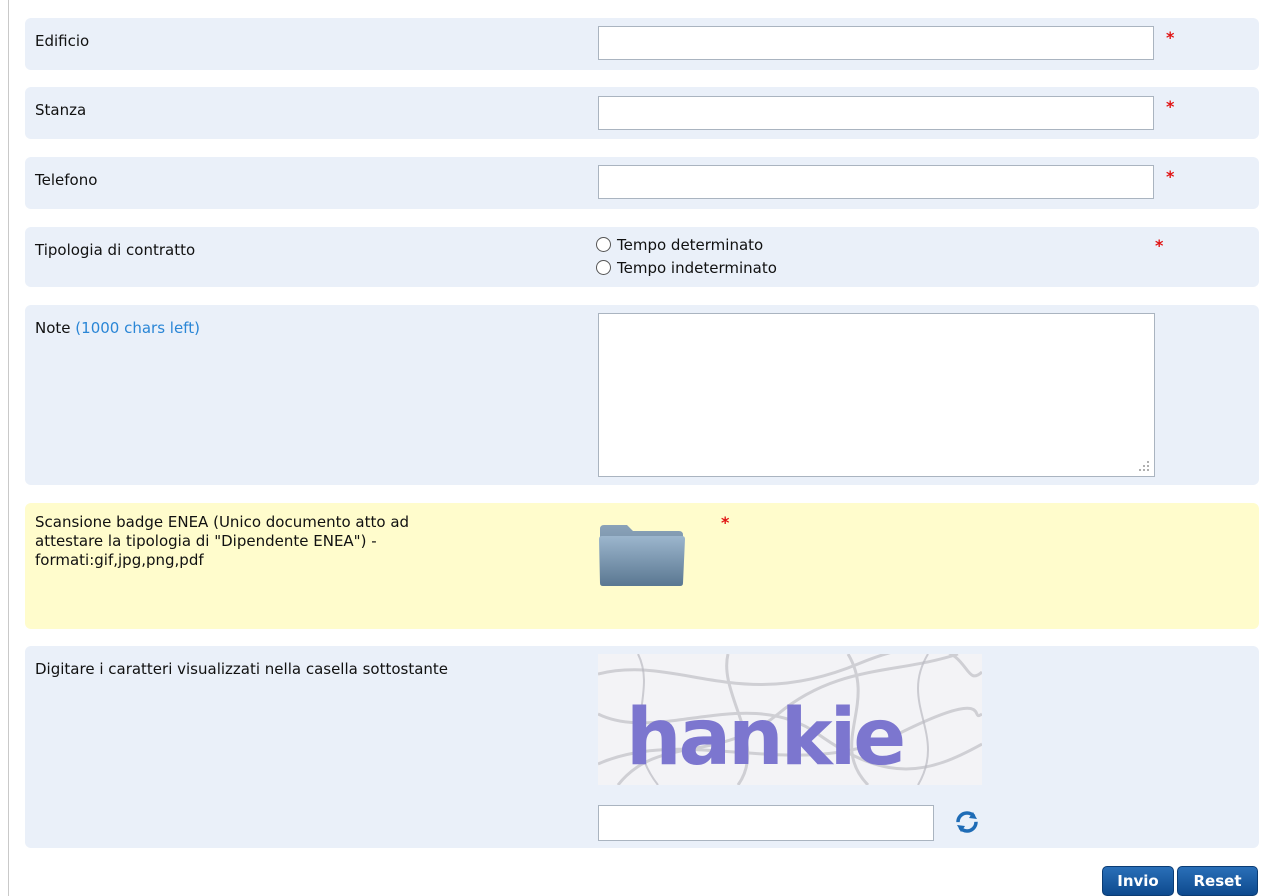 This screenshot has height=896, width=1263. I want to click on contratto-required-mark: *, so click(1159, 245).